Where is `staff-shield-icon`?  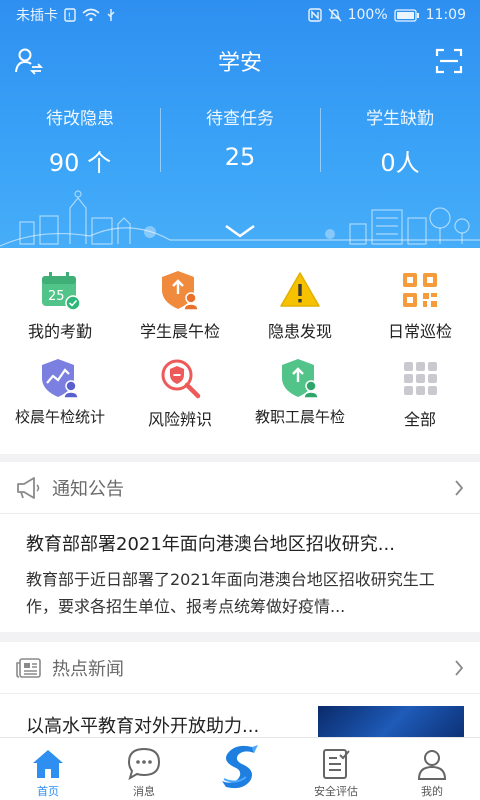 staff-shield-icon is located at coordinates (300, 379).